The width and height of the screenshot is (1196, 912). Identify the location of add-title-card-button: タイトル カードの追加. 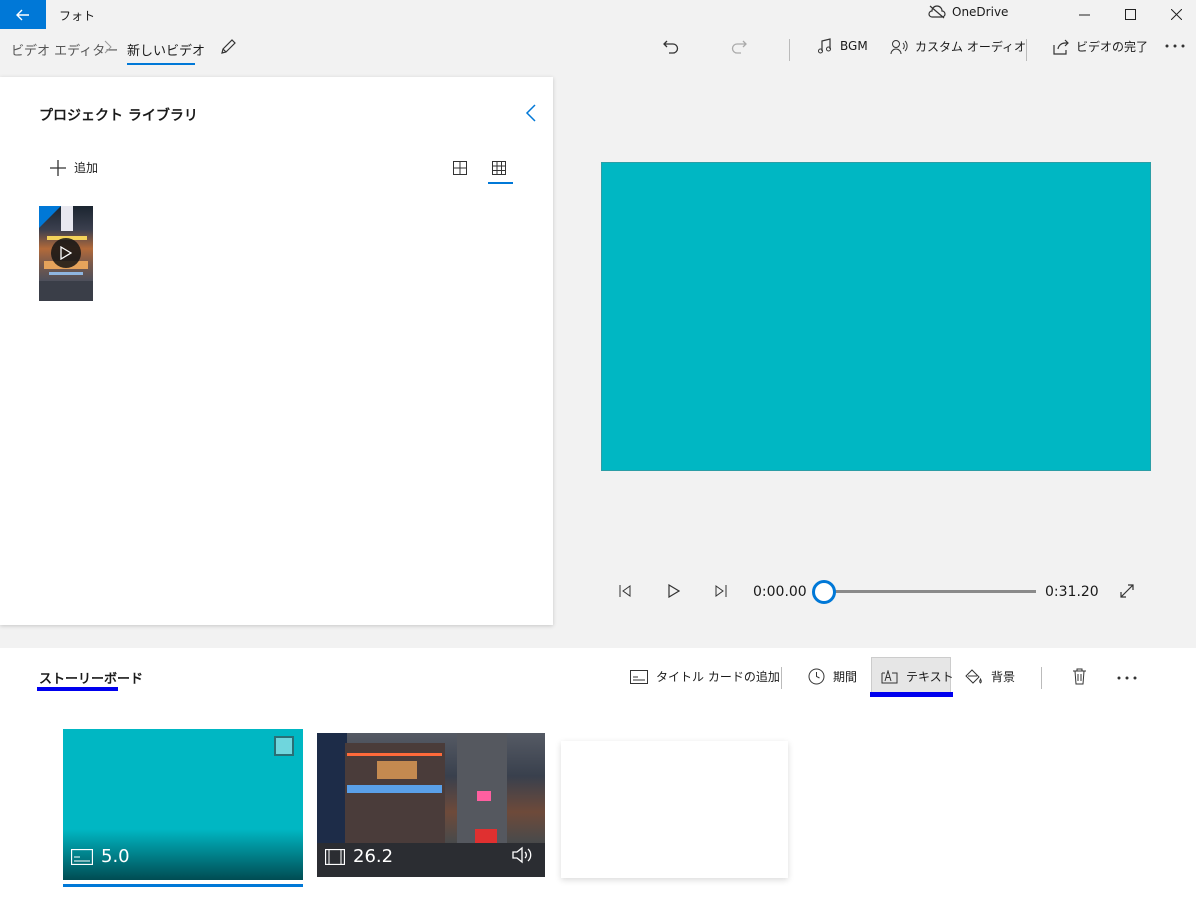
(705, 676).